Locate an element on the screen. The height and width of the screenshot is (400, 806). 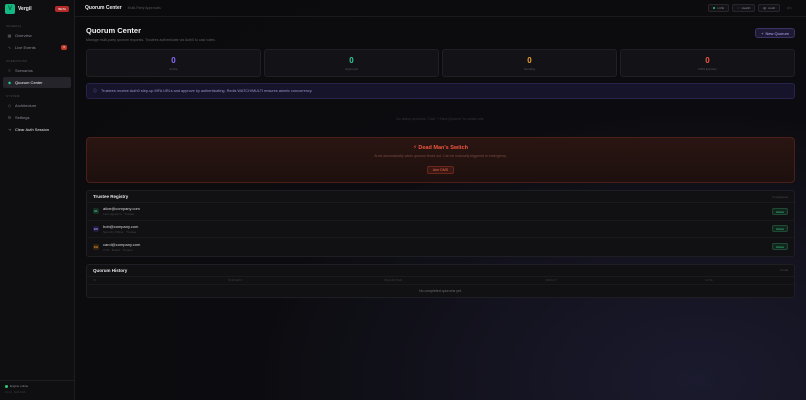
stat-card-active: 0 Active is located at coordinates (173, 63).